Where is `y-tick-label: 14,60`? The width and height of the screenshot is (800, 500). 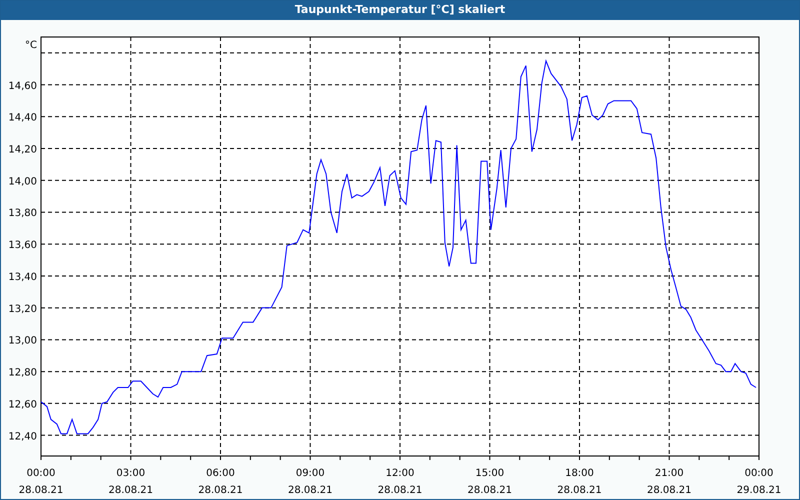 y-tick-label: 14,60 is located at coordinates (22, 86).